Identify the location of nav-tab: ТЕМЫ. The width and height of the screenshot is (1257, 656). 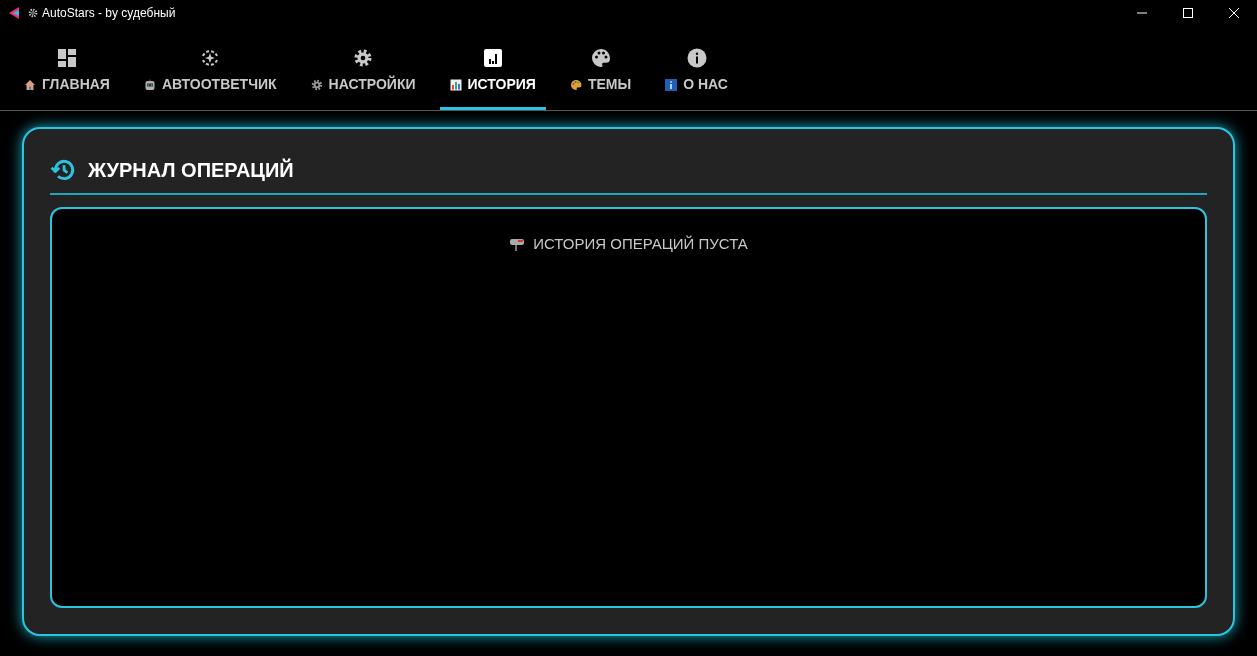
(600, 77).